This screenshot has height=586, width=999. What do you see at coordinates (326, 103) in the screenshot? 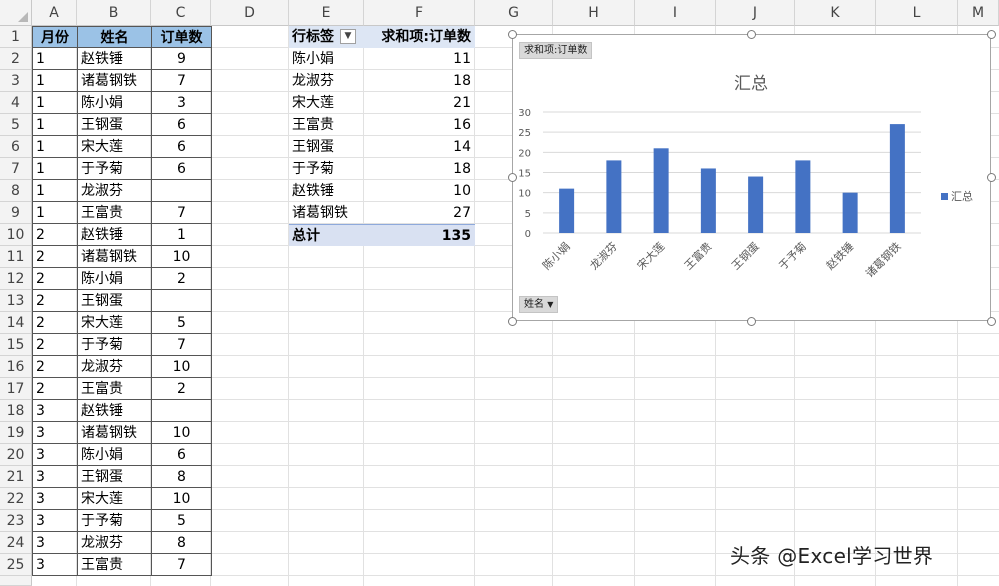
I see `pivot-row-label: 宋大莲` at bounding box center [326, 103].